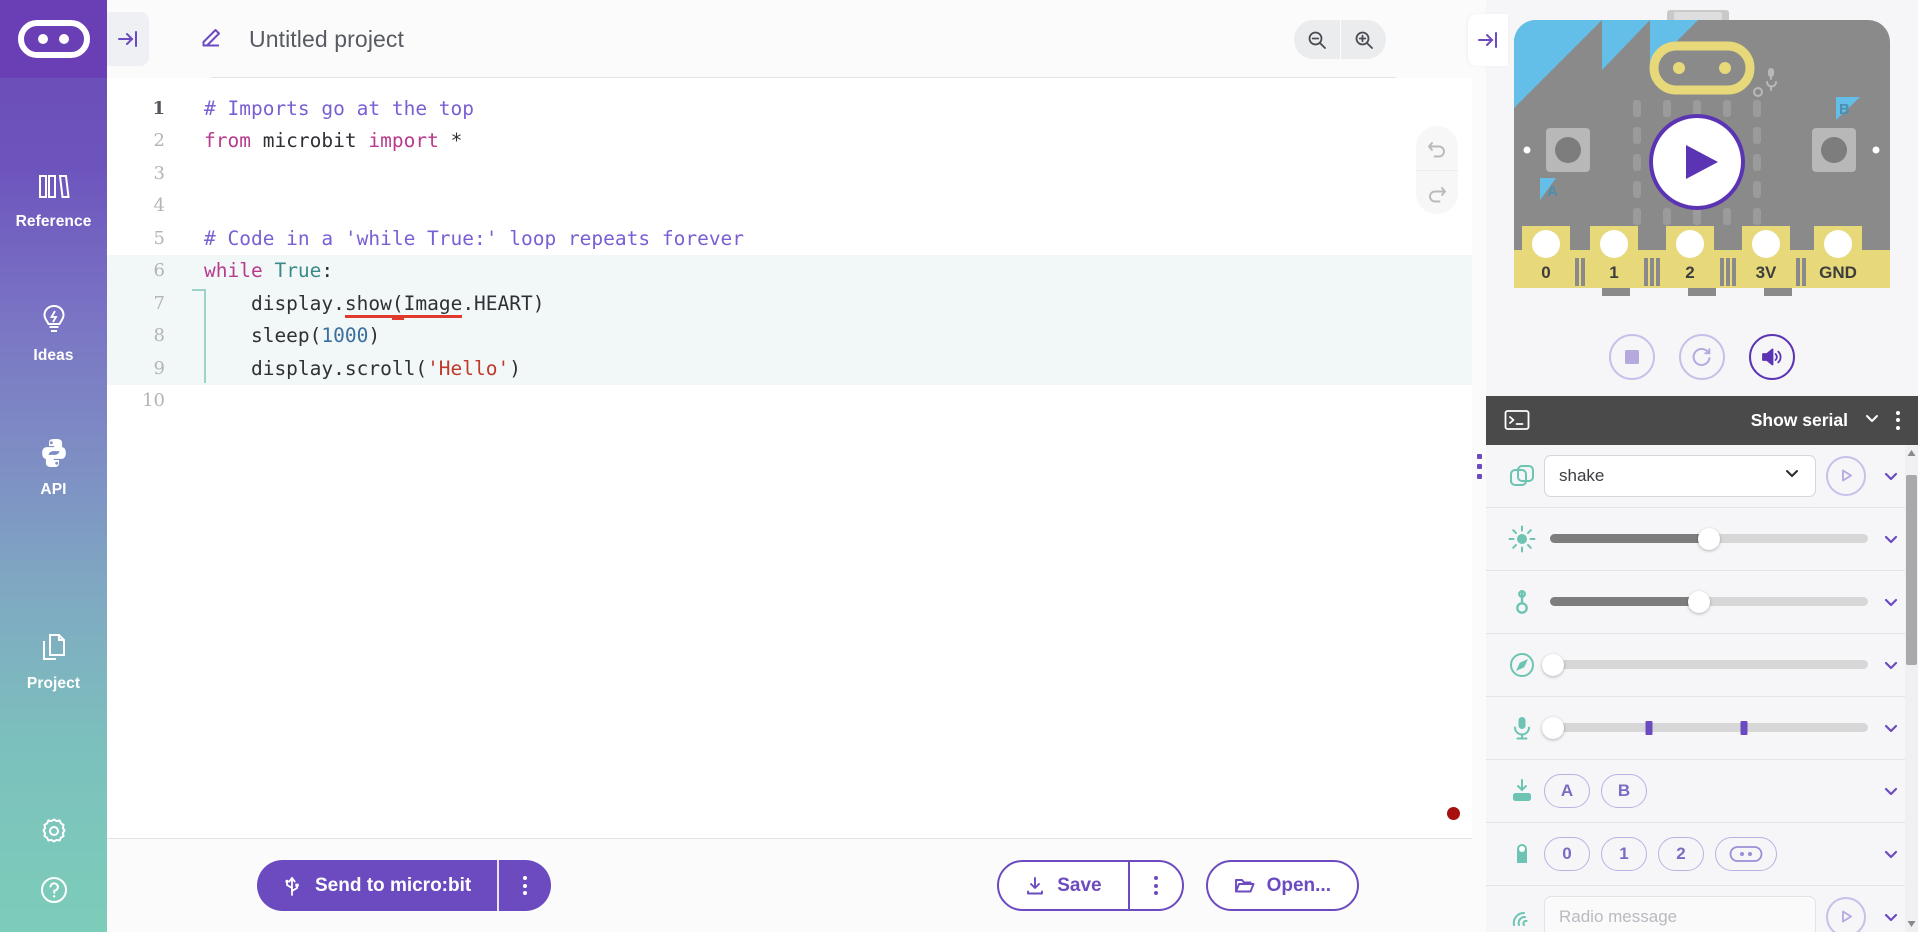 This screenshot has height=932, width=1918. What do you see at coordinates (1479, 466) in the screenshot?
I see `panel-resize-handle` at bounding box center [1479, 466].